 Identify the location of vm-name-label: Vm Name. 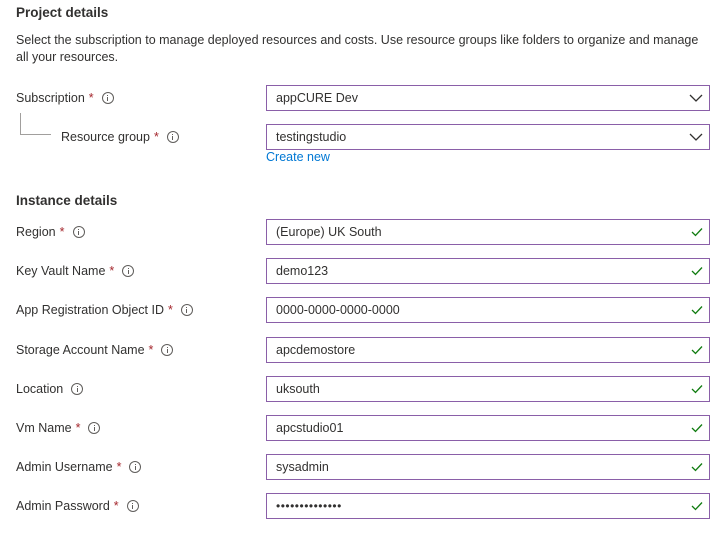
(44, 428).